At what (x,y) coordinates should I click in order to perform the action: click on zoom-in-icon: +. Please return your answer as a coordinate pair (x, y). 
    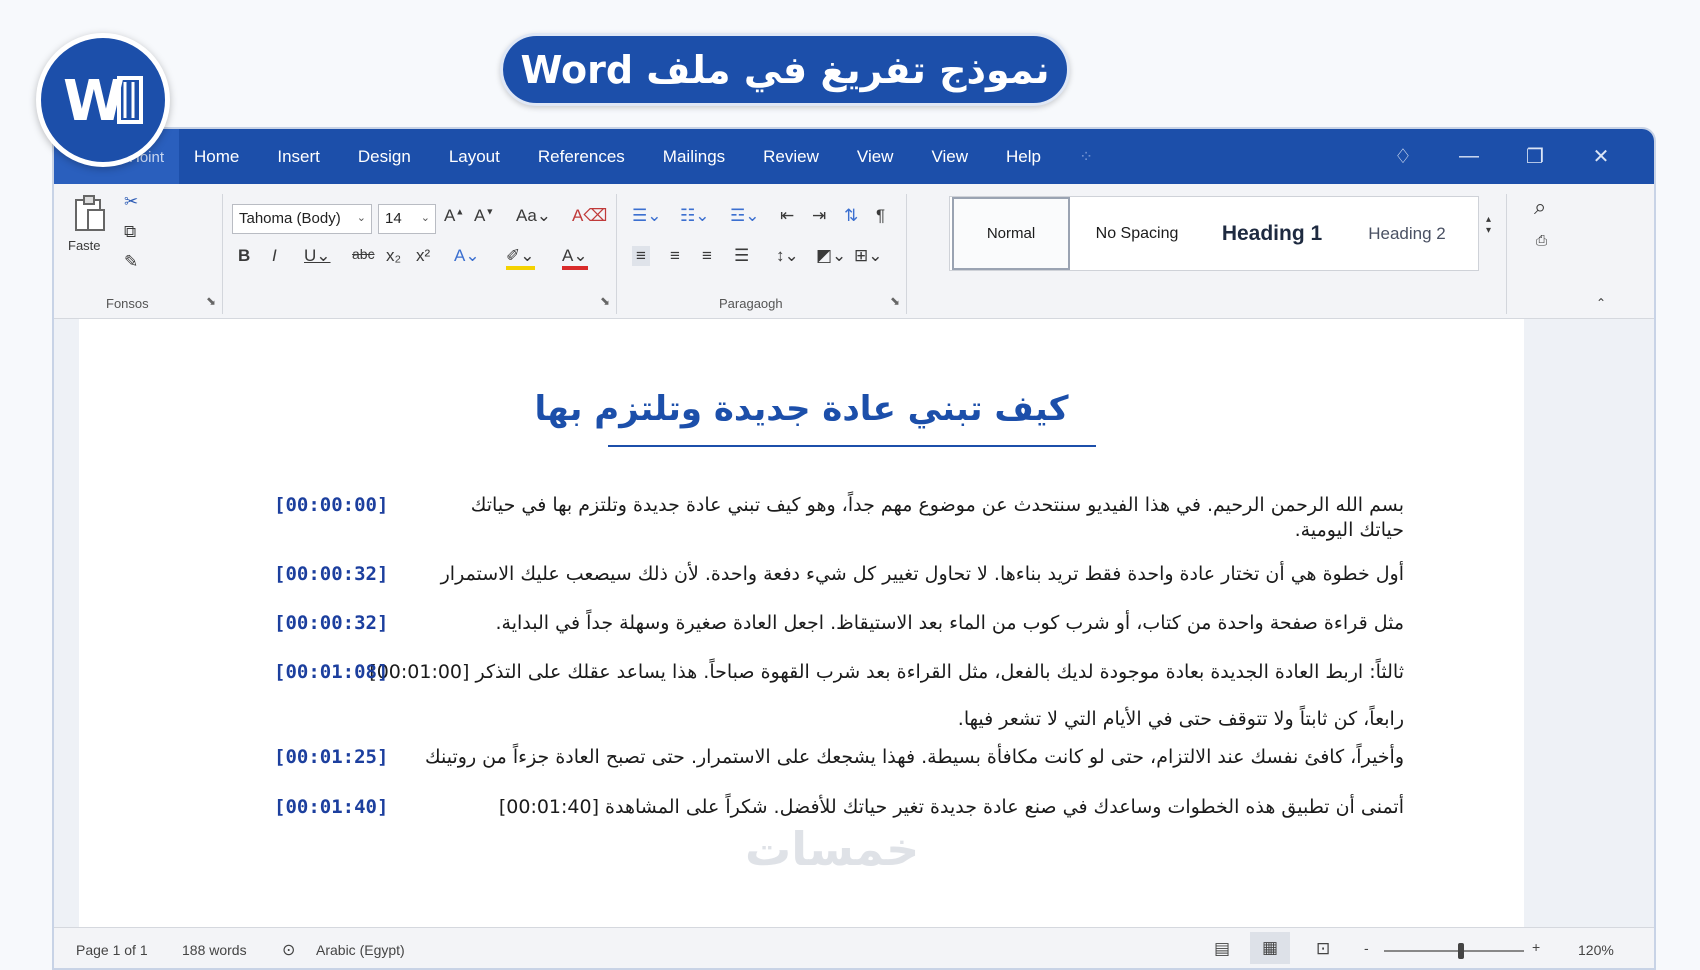
    Looking at the image, I should click on (1536, 947).